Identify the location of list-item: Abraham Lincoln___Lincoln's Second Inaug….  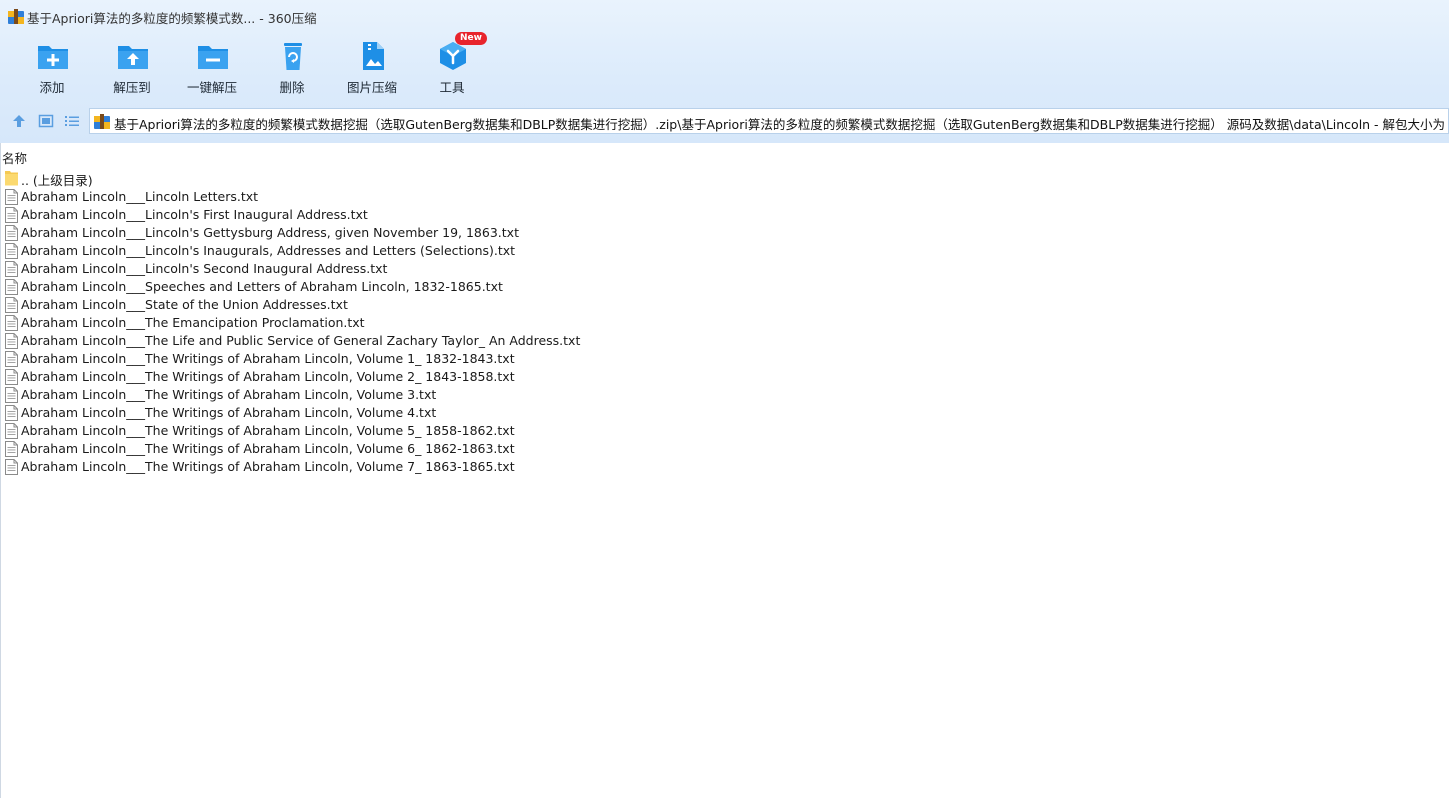
(724, 269).